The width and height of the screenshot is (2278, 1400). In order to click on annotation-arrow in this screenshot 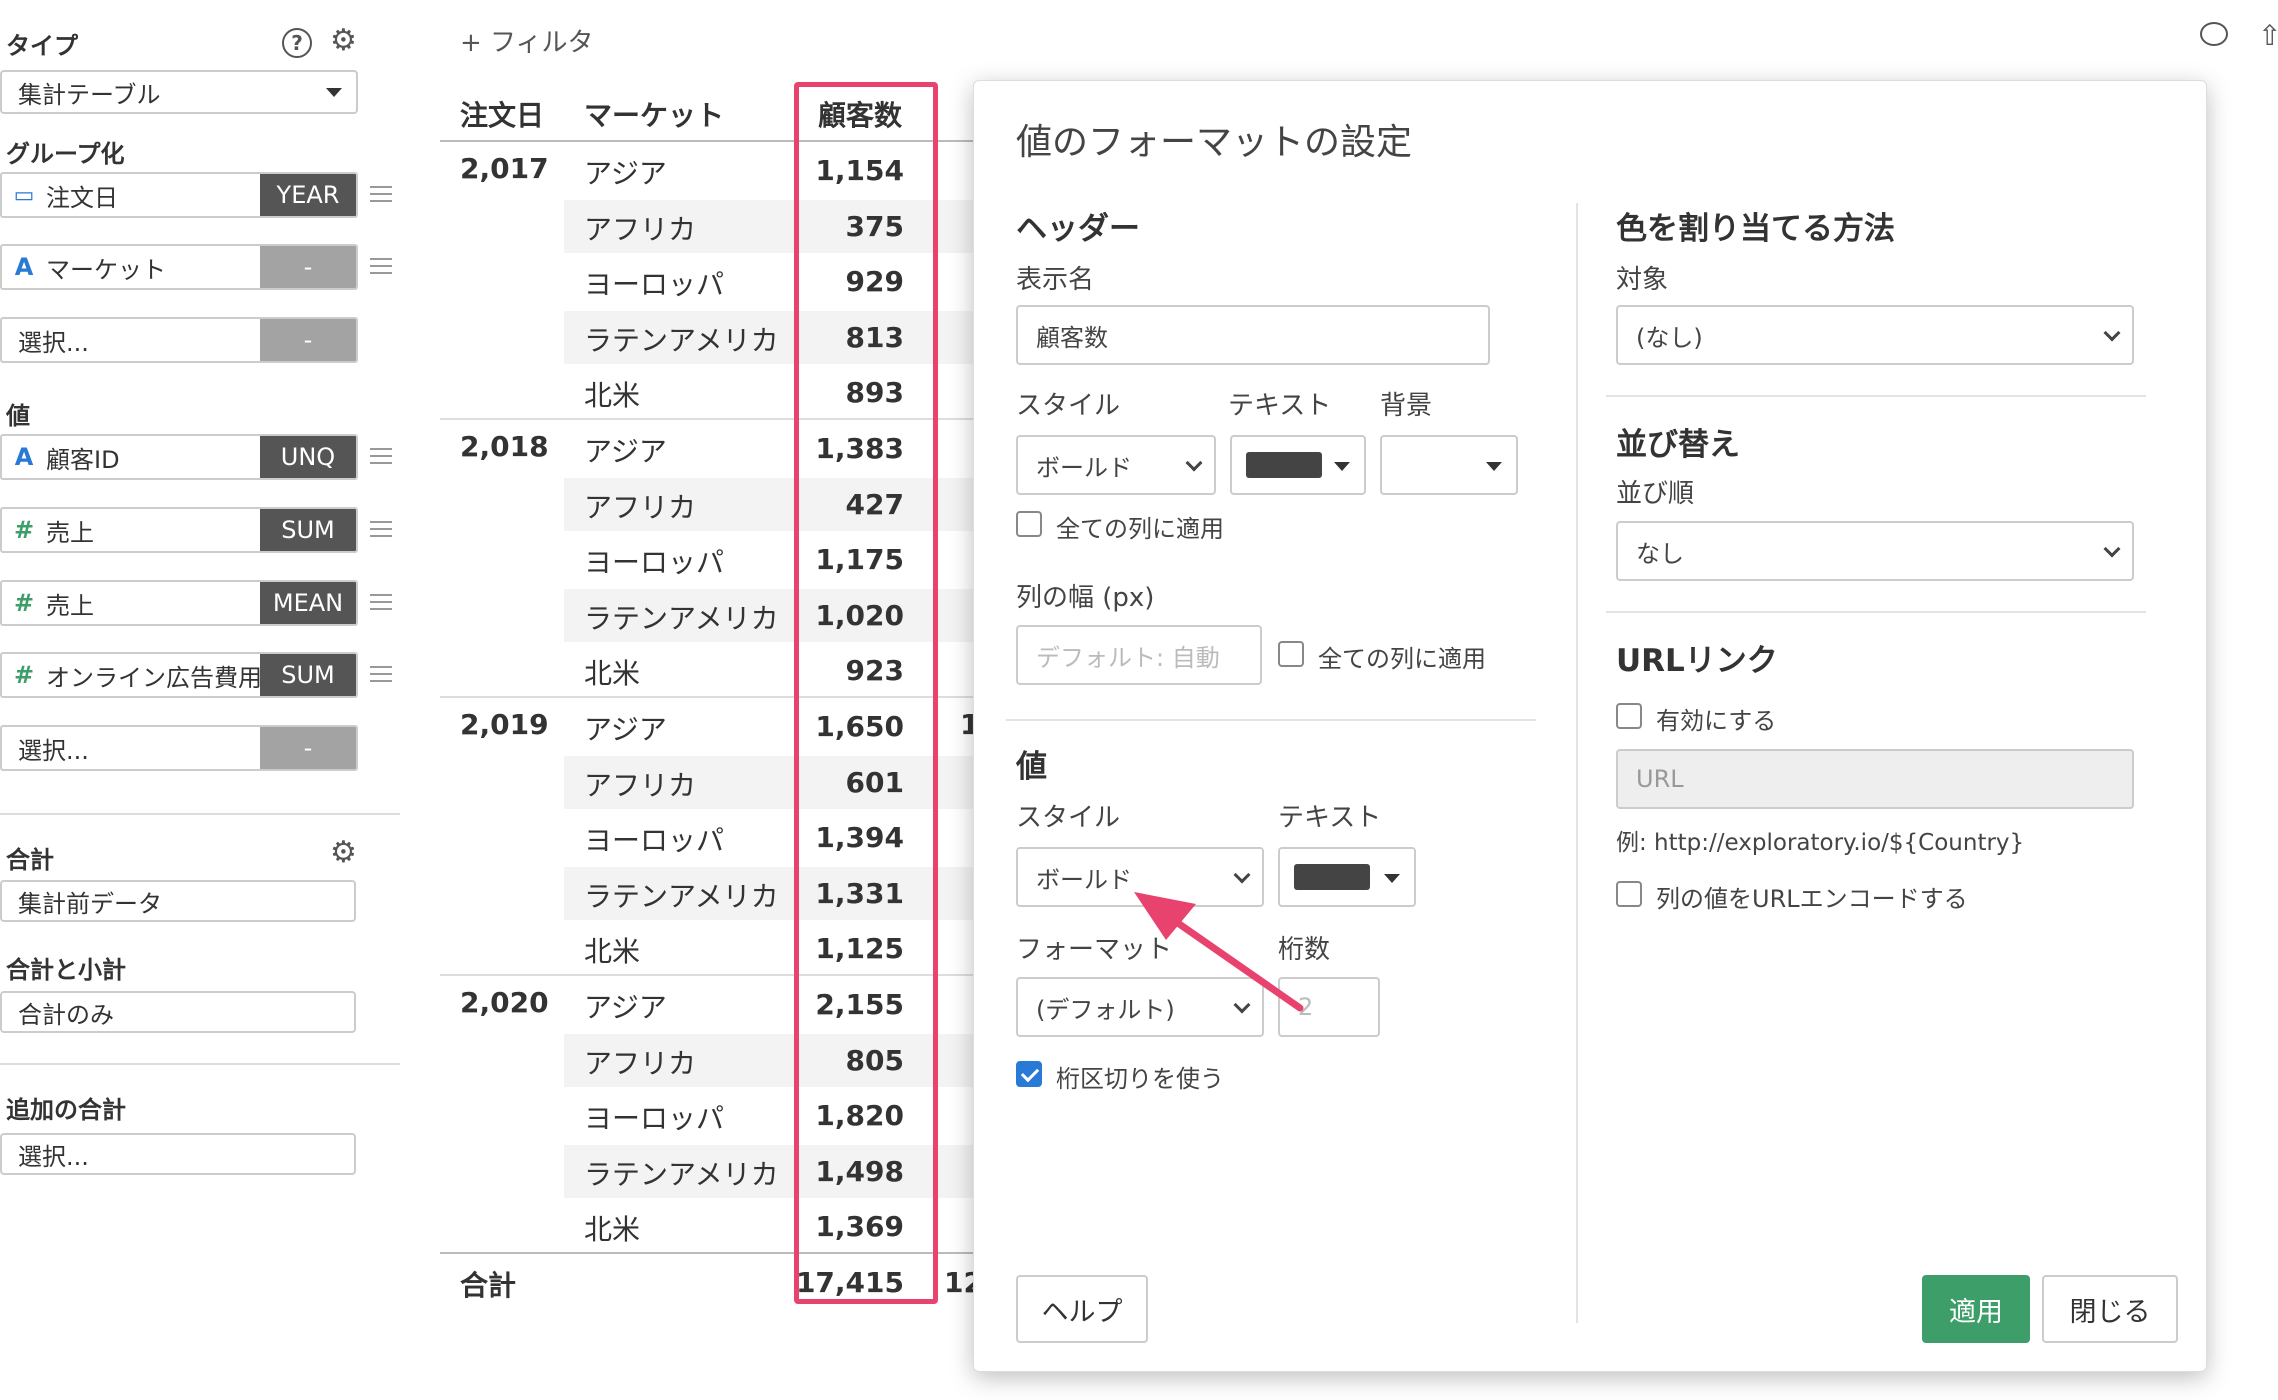, I will do `click(1219, 952)`.